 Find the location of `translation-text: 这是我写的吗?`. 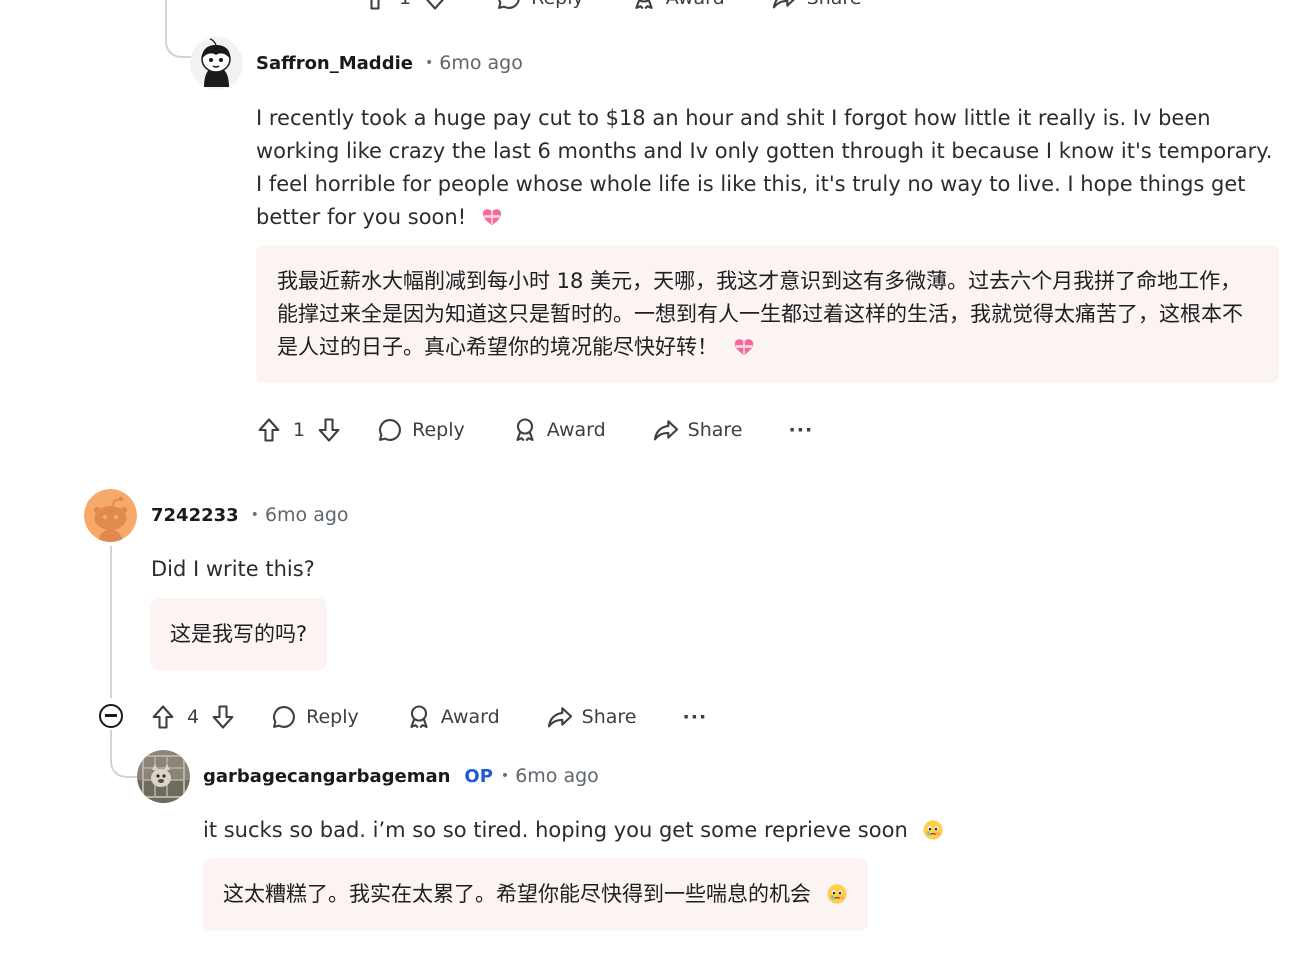

translation-text: 这是我写的吗? is located at coordinates (239, 634).